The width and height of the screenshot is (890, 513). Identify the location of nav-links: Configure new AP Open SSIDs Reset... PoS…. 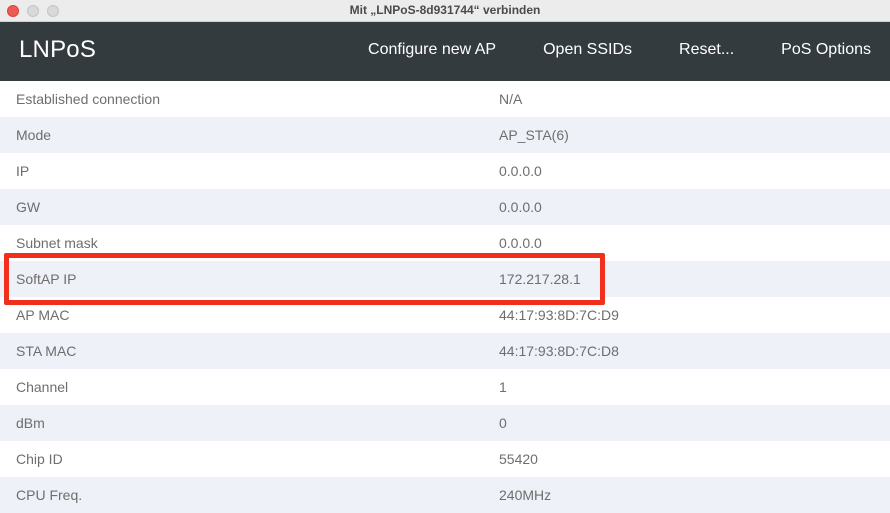
(619, 50).